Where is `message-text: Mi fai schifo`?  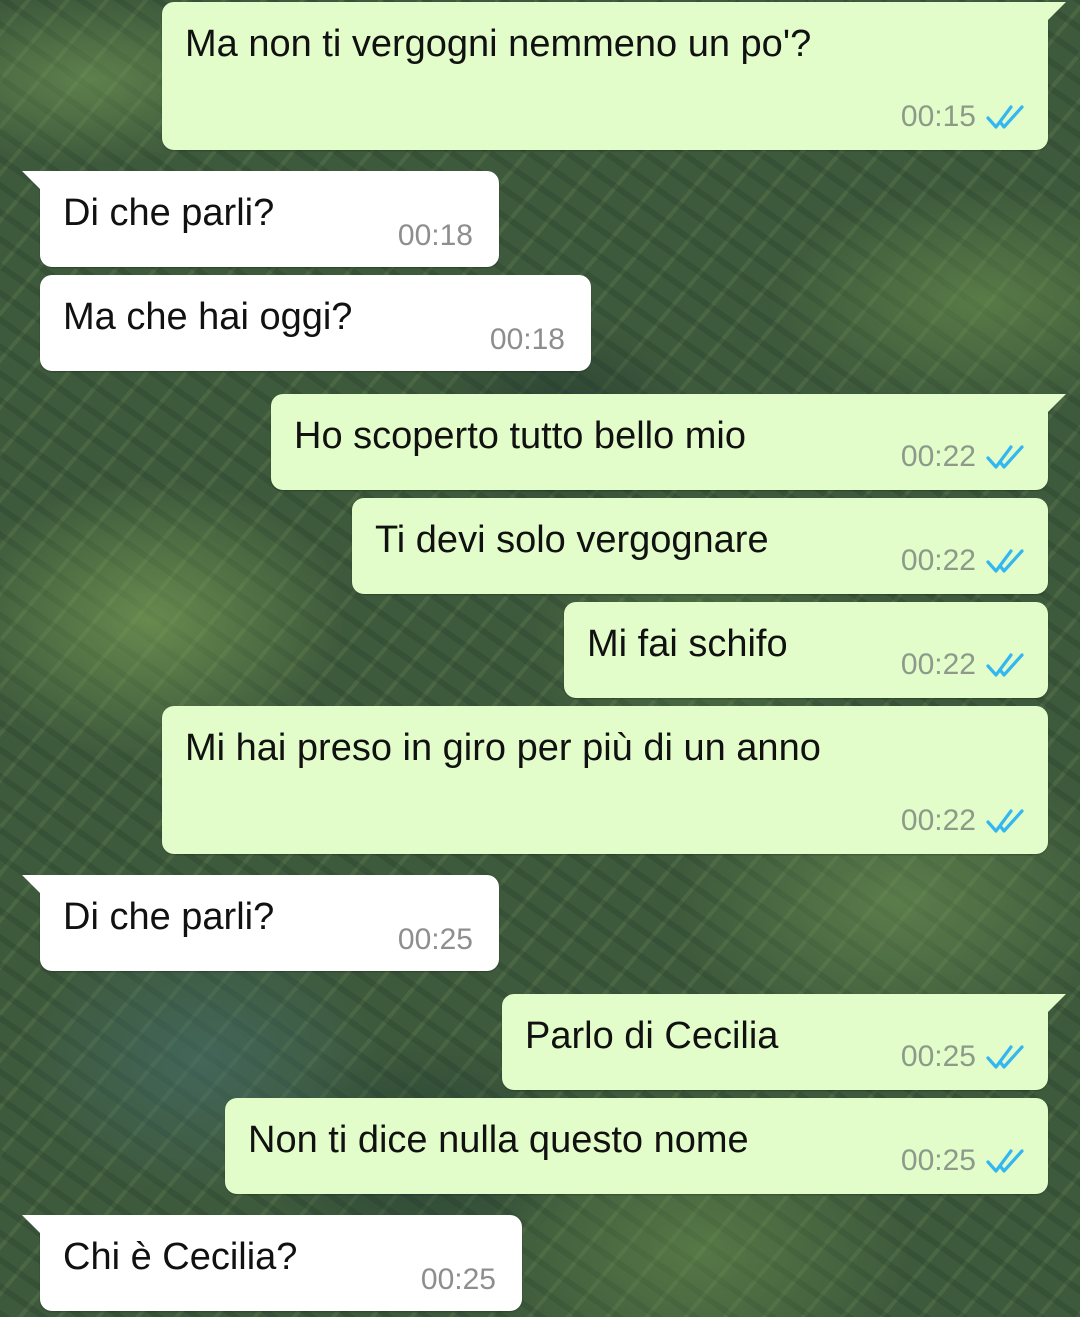 message-text: Mi fai schifo is located at coordinates (687, 644).